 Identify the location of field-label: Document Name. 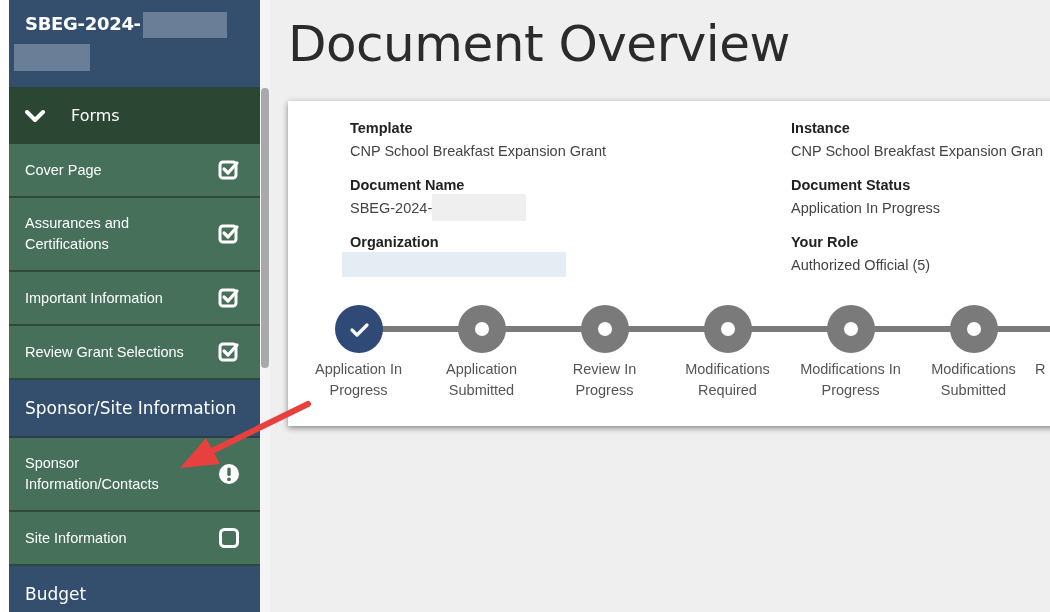
(408, 185).